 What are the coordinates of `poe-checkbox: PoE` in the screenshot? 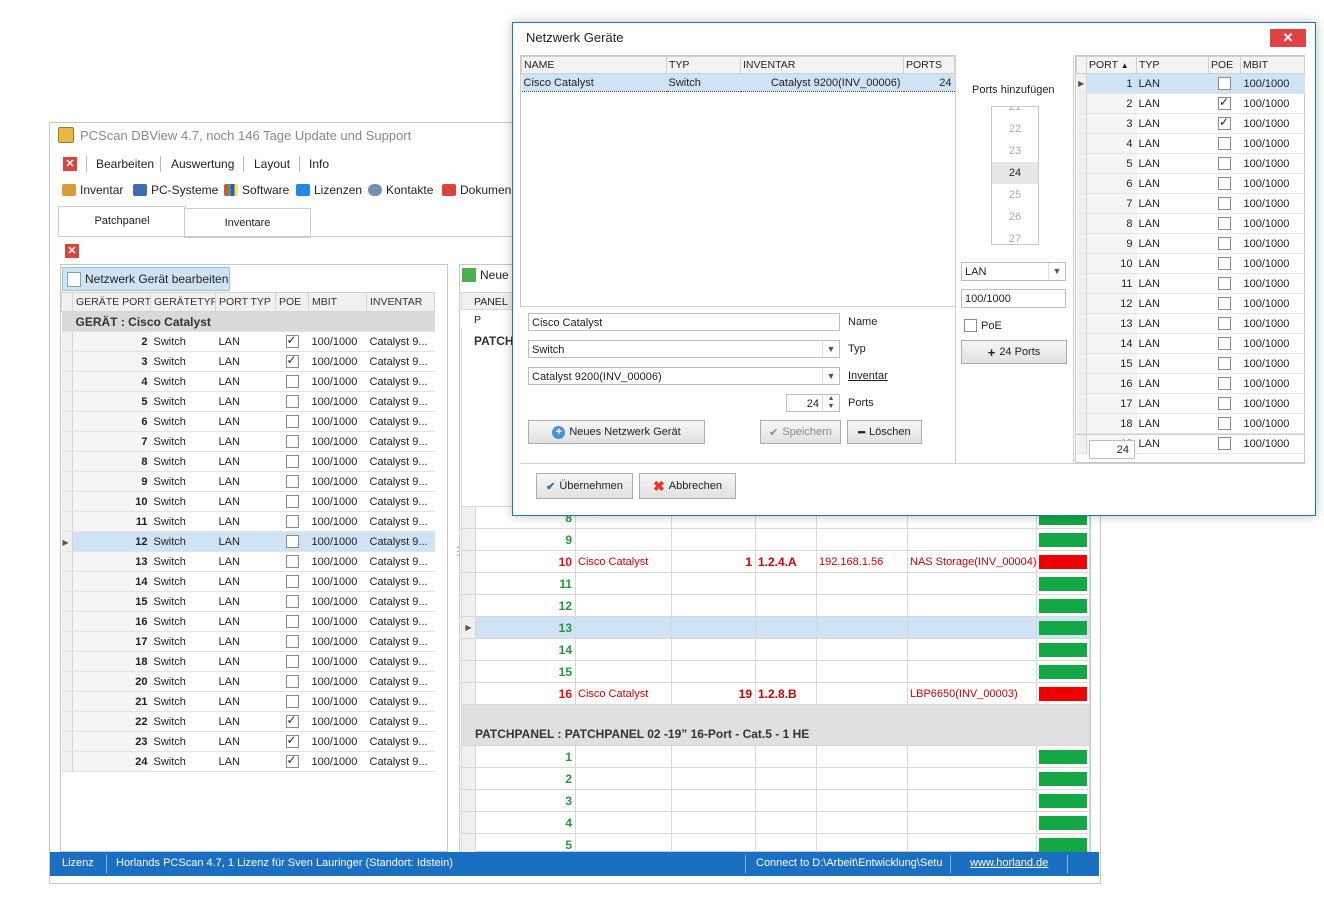 It's located at (983, 325).